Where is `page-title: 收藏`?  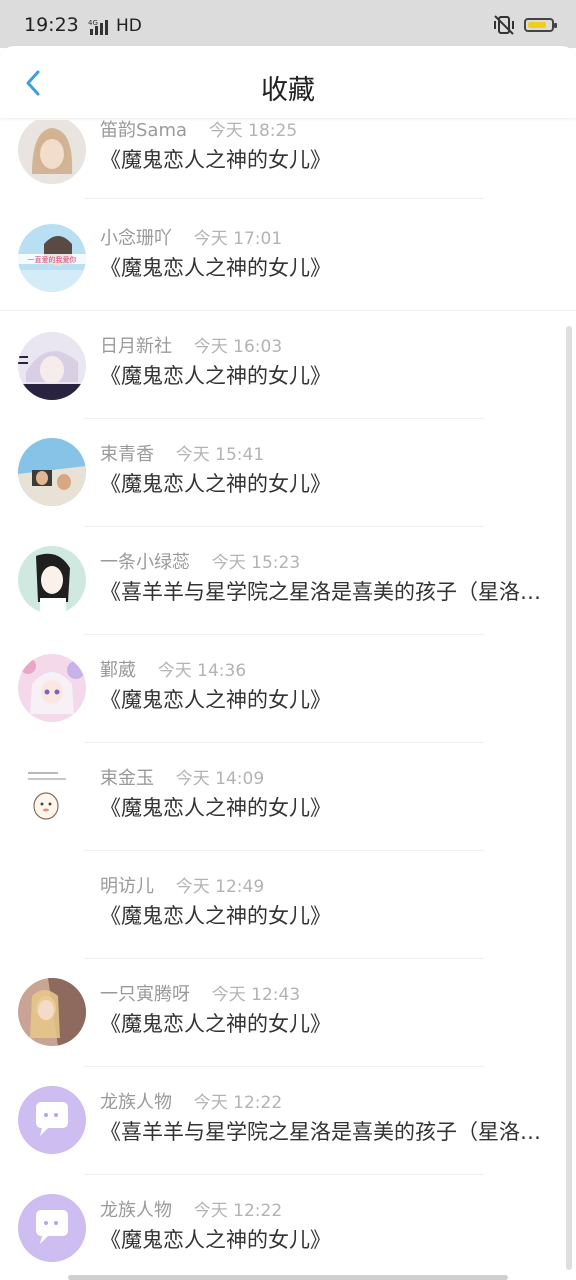 page-title: 收藏 is located at coordinates (288, 90).